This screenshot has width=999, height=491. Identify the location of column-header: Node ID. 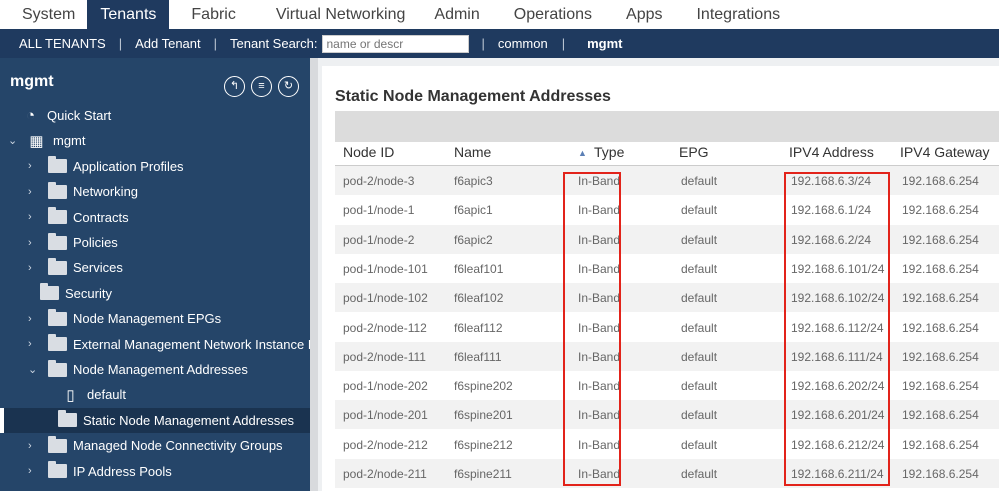
(368, 152).